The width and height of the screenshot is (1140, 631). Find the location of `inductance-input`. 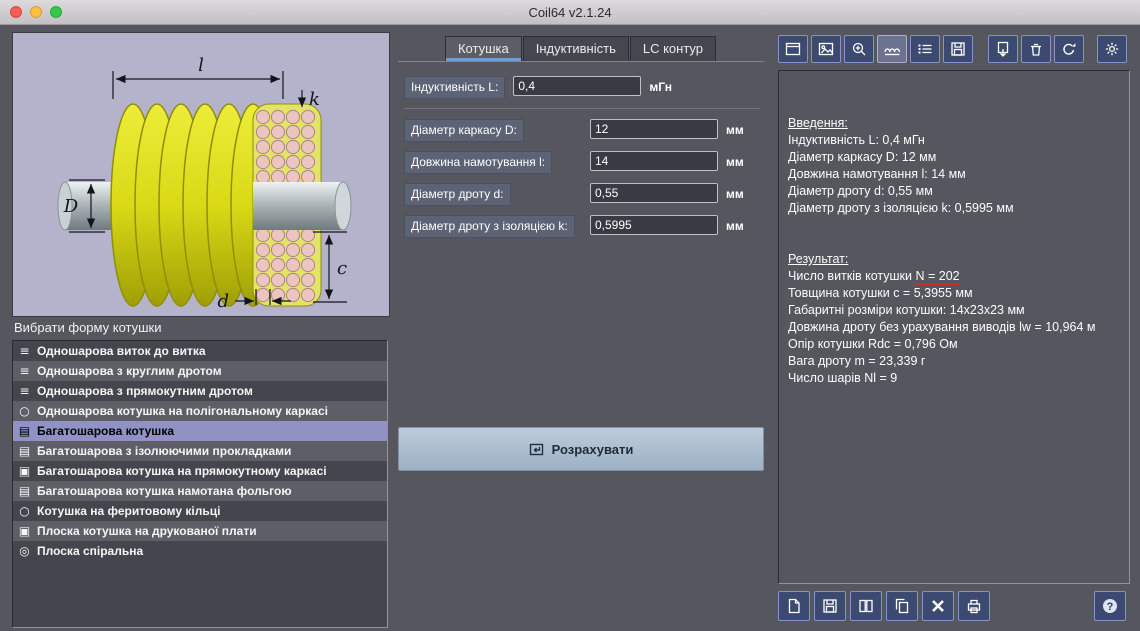

inductance-input is located at coordinates (577, 86).